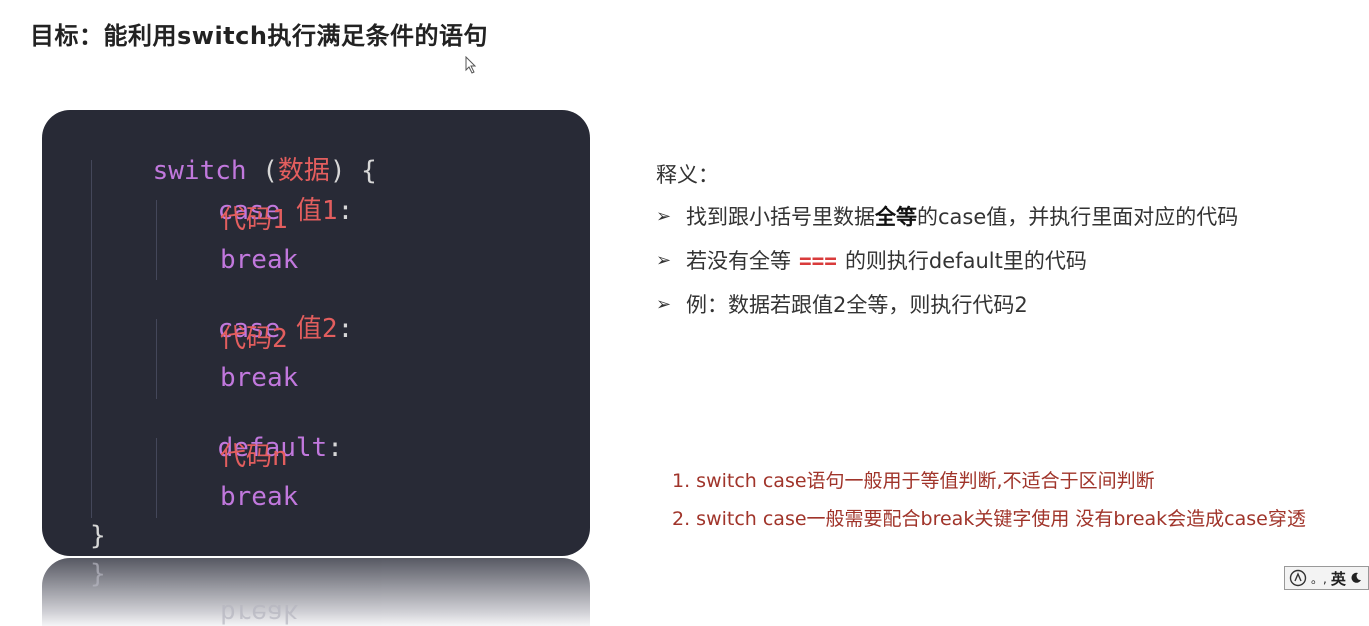 The height and width of the screenshot is (626, 1369). I want to click on case-value: 值2, so click(316, 329).